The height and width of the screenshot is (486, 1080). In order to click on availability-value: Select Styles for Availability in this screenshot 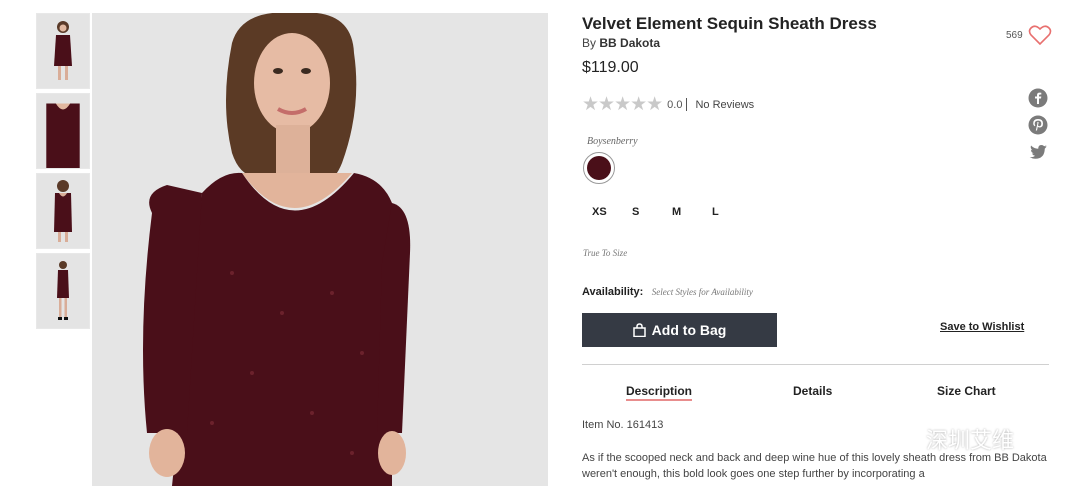, I will do `click(702, 292)`.